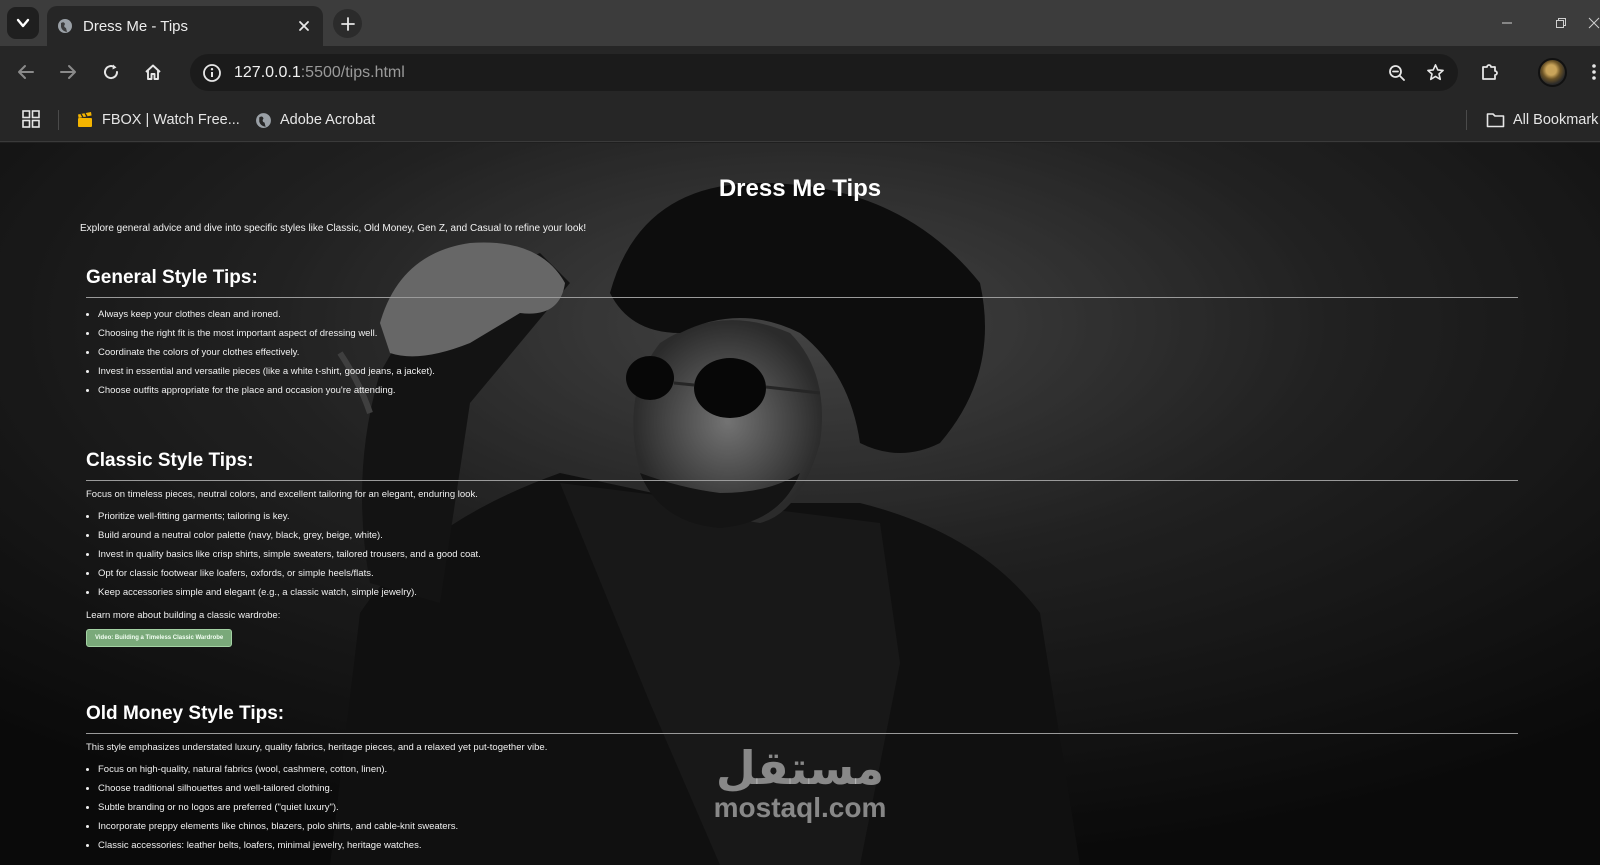 The image size is (1600, 865). What do you see at coordinates (800, 23) in the screenshot?
I see `tab-strip: Dress Me - Tips` at bounding box center [800, 23].